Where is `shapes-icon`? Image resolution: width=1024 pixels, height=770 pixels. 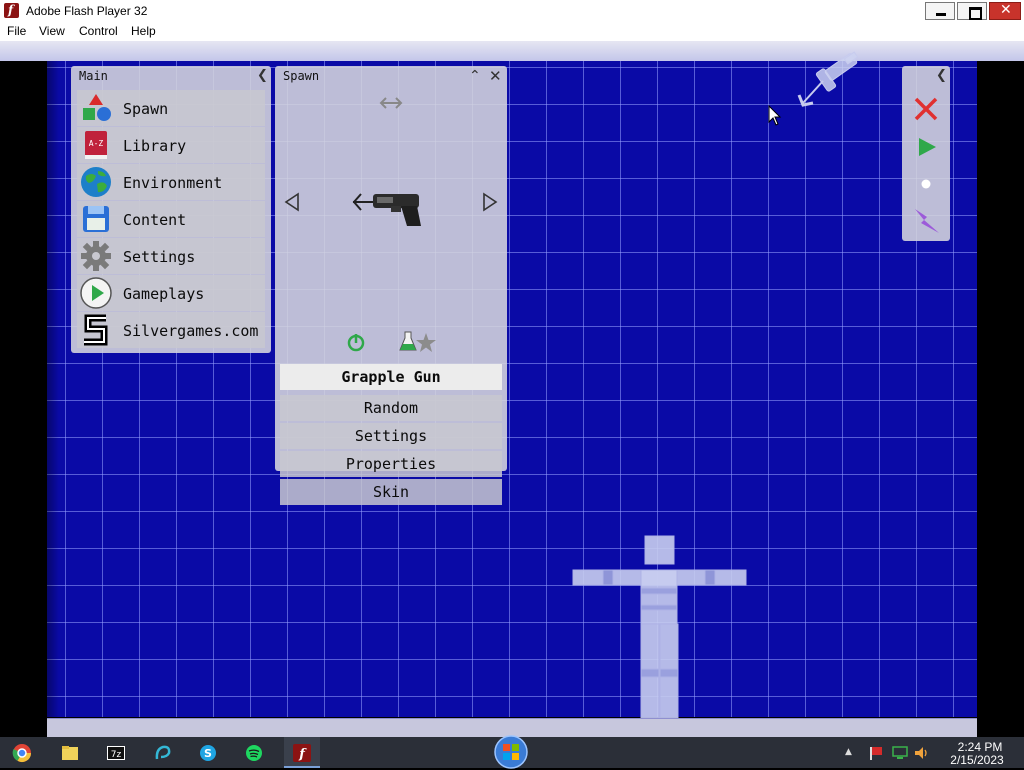
shapes-icon is located at coordinates (97, 107).